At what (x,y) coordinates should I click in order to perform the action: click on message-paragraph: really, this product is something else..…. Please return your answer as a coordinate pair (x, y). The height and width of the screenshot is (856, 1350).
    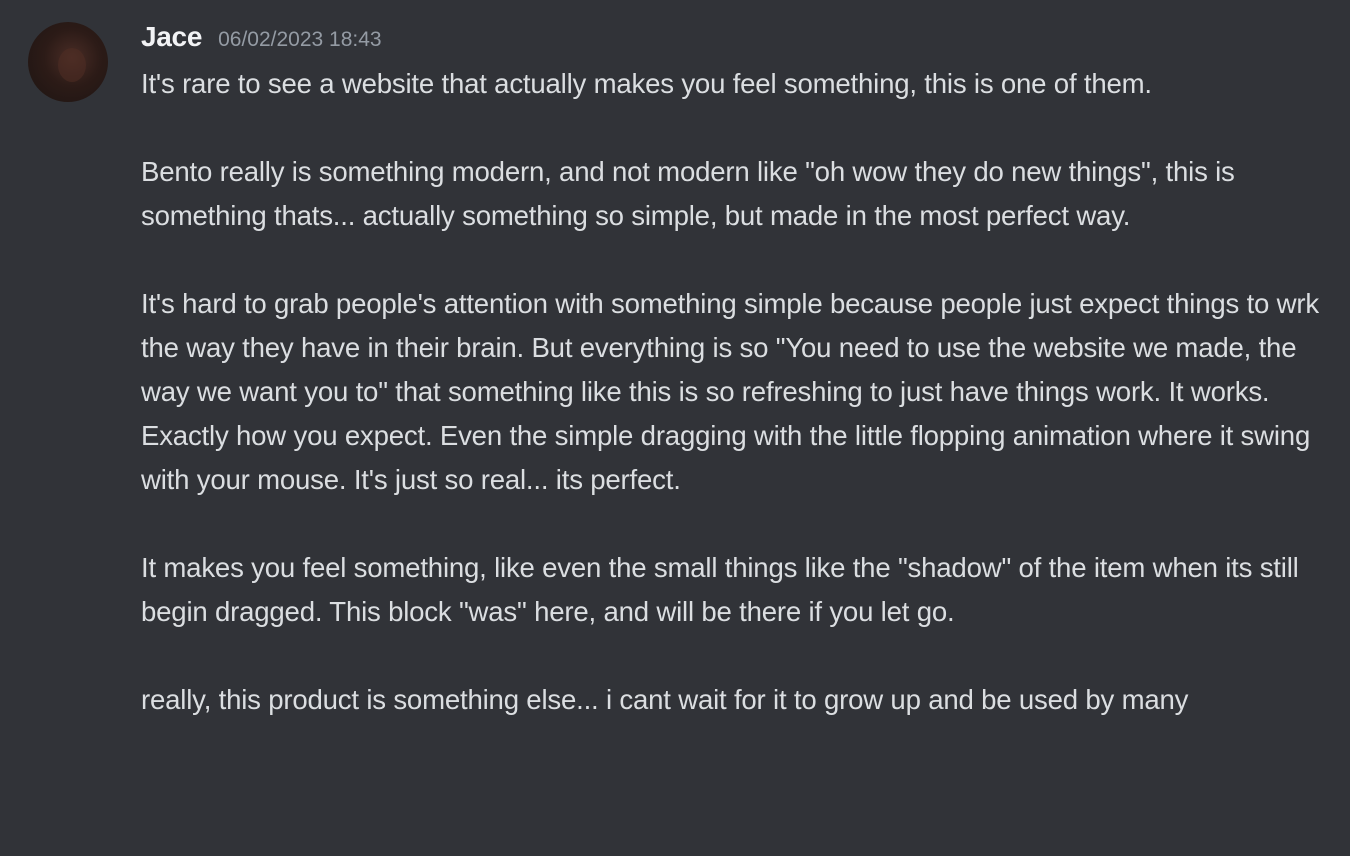
    Looking at the image, I should click on (665, 699).